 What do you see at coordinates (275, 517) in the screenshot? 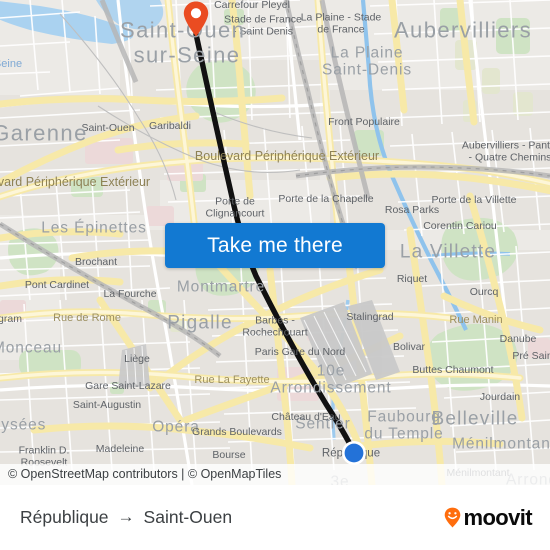
I see `footer-bar: République → Saint-Ouen moovit` at bounding box center [275, 517].